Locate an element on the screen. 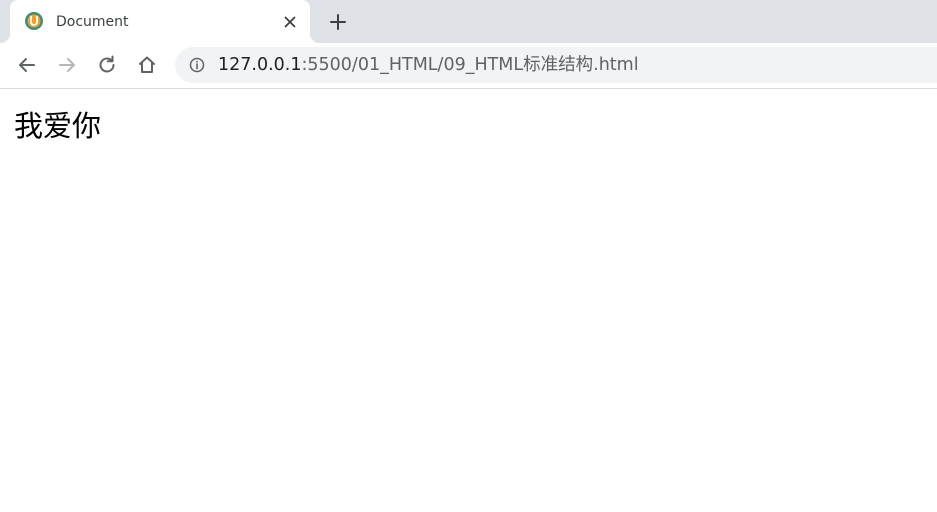  url-text: 127.0.0.1:5500/01_HTML/09_HTML标准结构.html is located at coordinates (428, 65).